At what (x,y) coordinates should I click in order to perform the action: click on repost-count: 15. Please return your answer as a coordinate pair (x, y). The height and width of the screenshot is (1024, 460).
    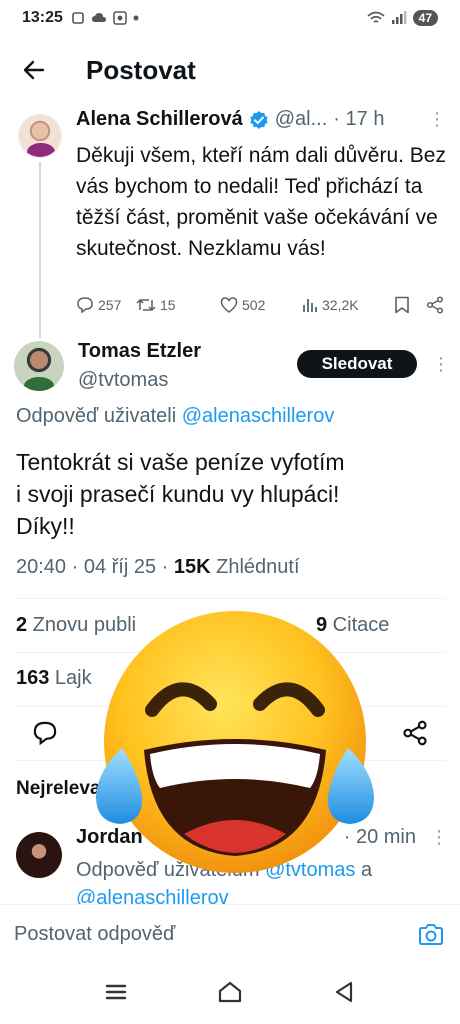
    Looking at the image, I should click on (168, 305).